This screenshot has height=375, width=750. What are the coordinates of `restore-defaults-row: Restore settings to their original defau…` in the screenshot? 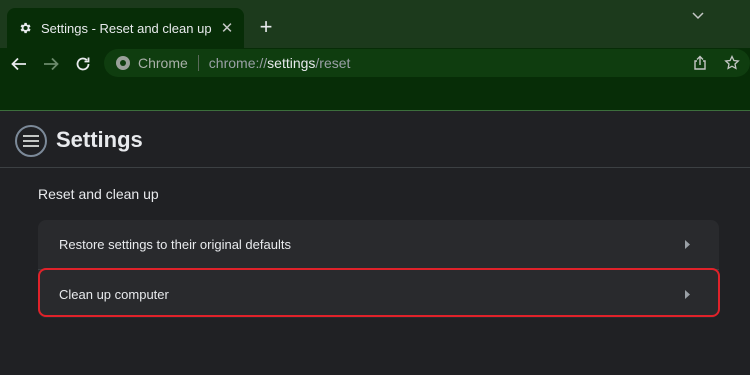 It's located at (378, 244).